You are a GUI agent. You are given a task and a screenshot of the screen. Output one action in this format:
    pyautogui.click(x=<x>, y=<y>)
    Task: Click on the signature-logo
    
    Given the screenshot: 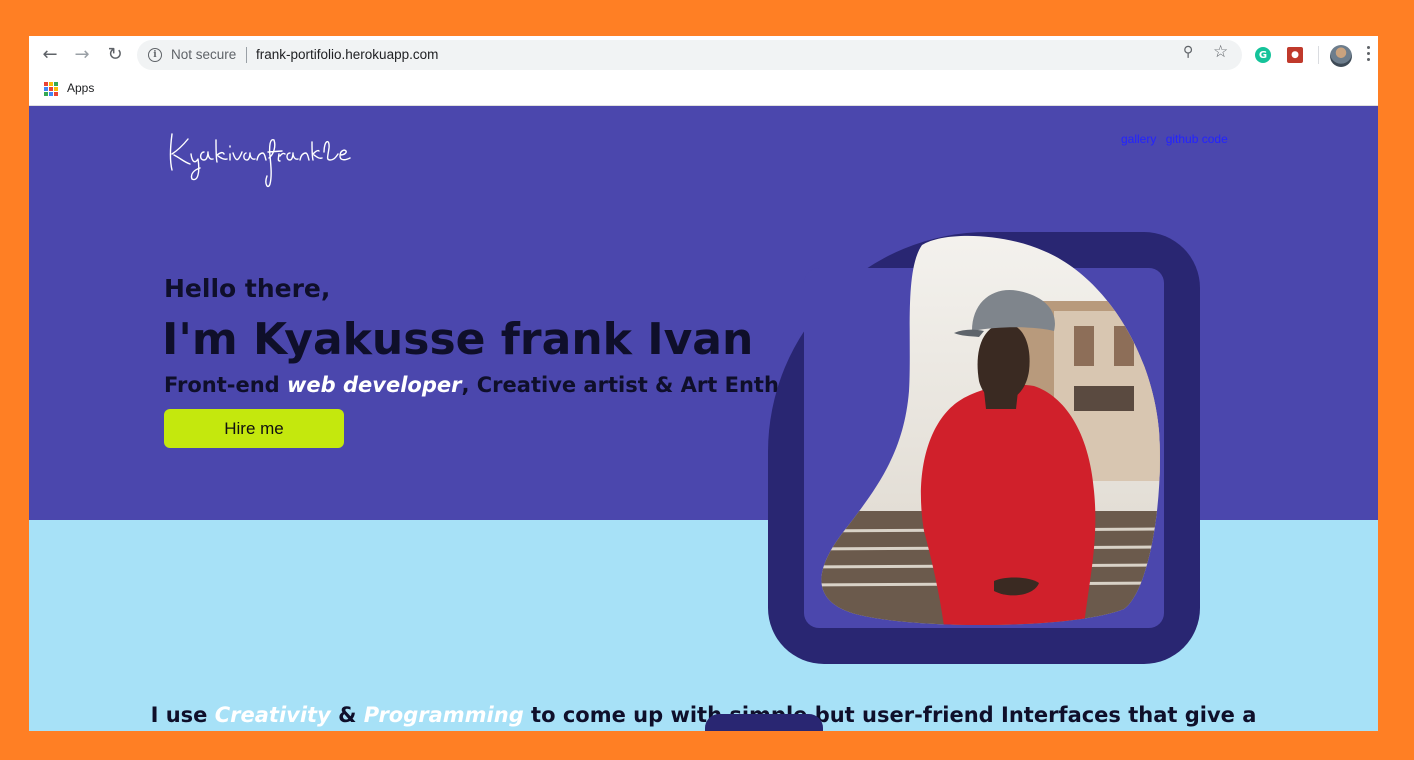 What is the action you would take?
    pyautogui.click(x=264, y=159)
    